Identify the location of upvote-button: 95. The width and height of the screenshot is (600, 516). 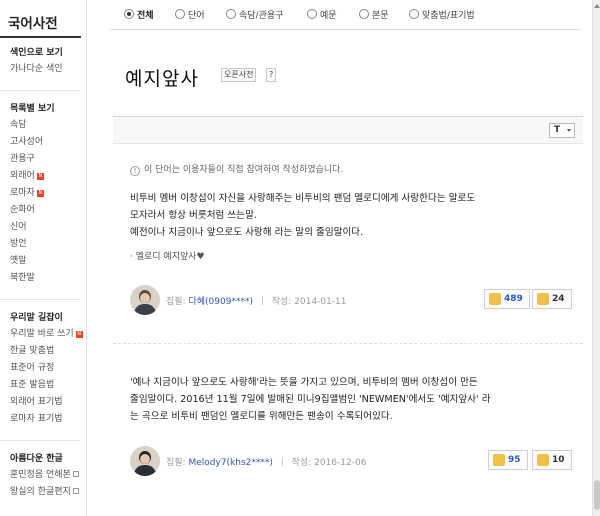
(508, 460).